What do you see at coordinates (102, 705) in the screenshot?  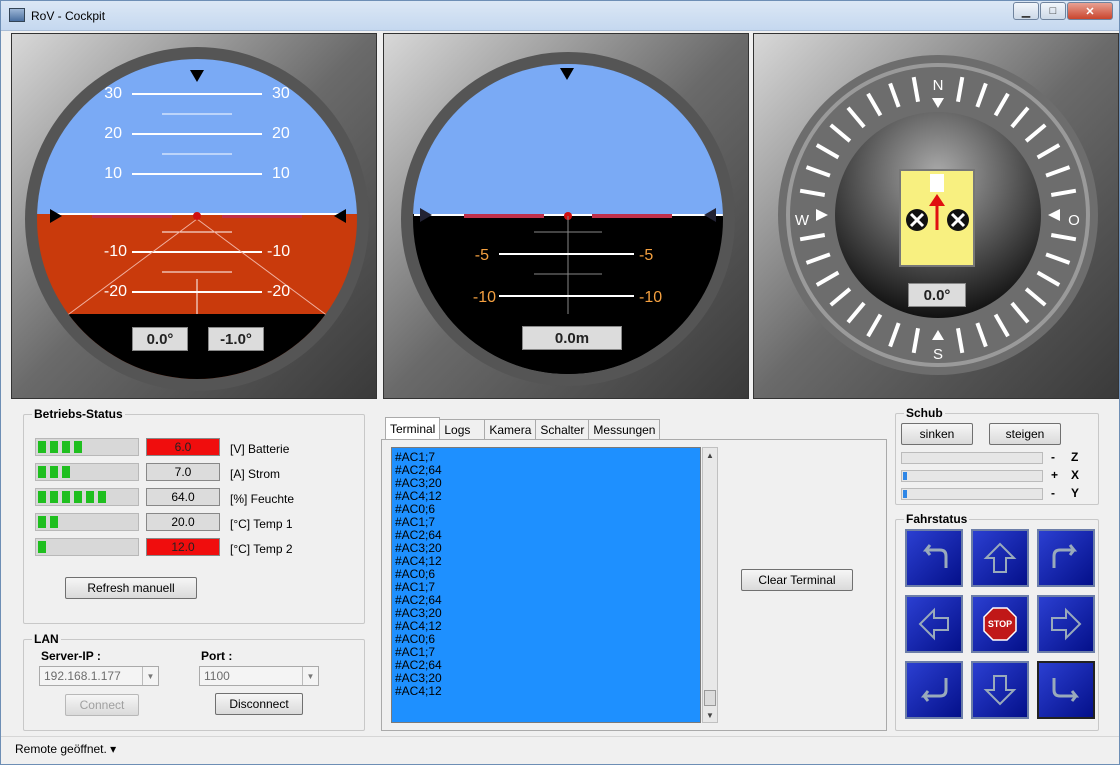 I see `connect-button: Connect` at bounding box center [102, 705].